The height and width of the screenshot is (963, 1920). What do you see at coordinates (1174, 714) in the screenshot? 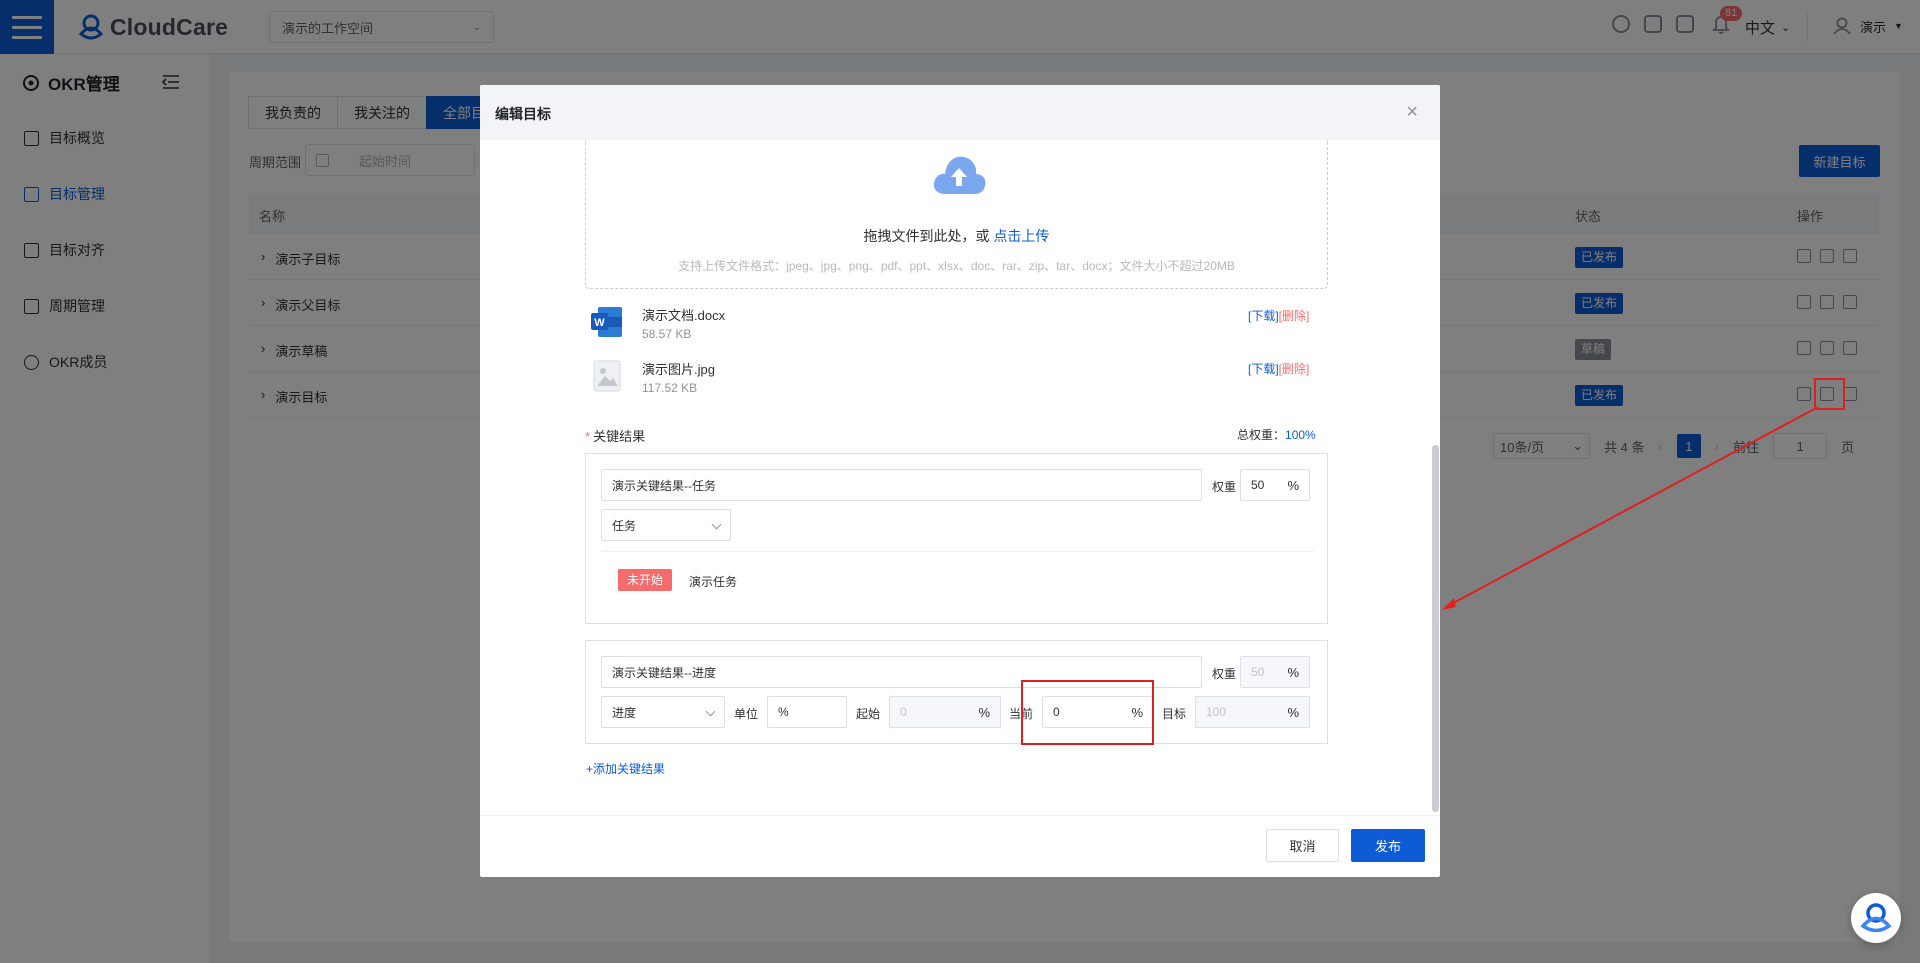
I see `target-label: 目标` at bounding box center [1174, 714].